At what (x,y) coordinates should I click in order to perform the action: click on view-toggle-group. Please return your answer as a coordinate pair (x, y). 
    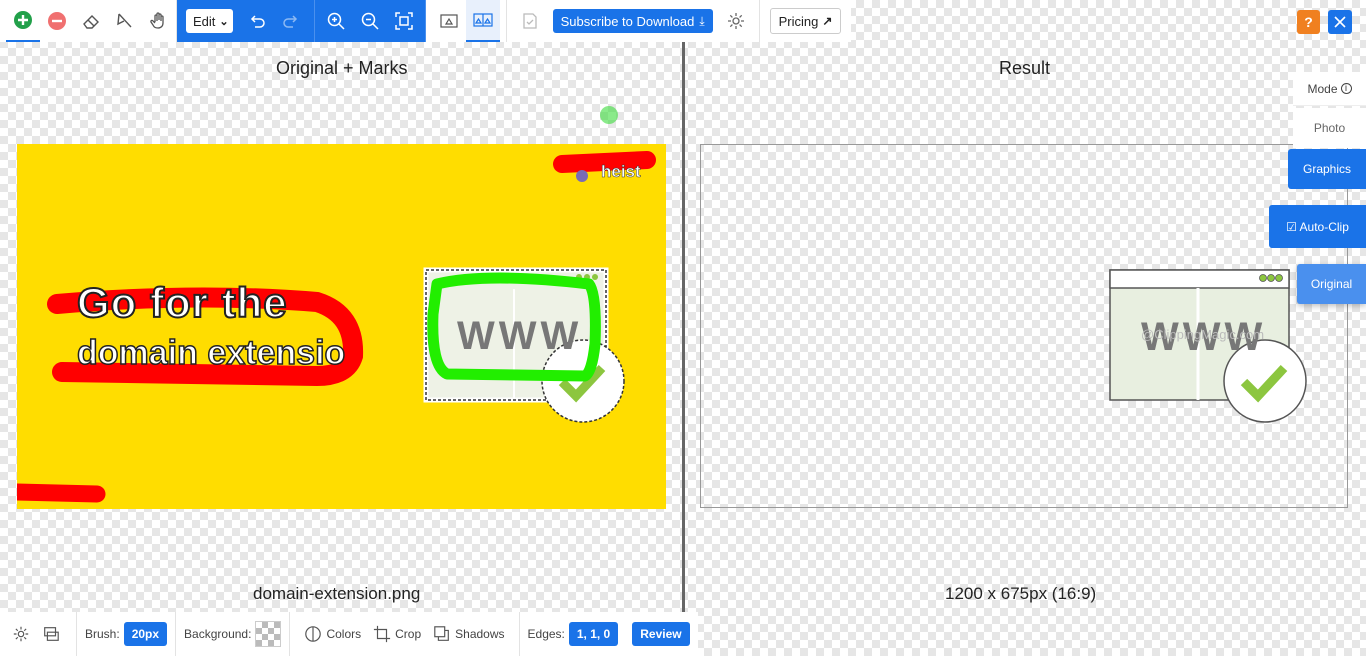
    Looking at the image, I should click on (466, 21).